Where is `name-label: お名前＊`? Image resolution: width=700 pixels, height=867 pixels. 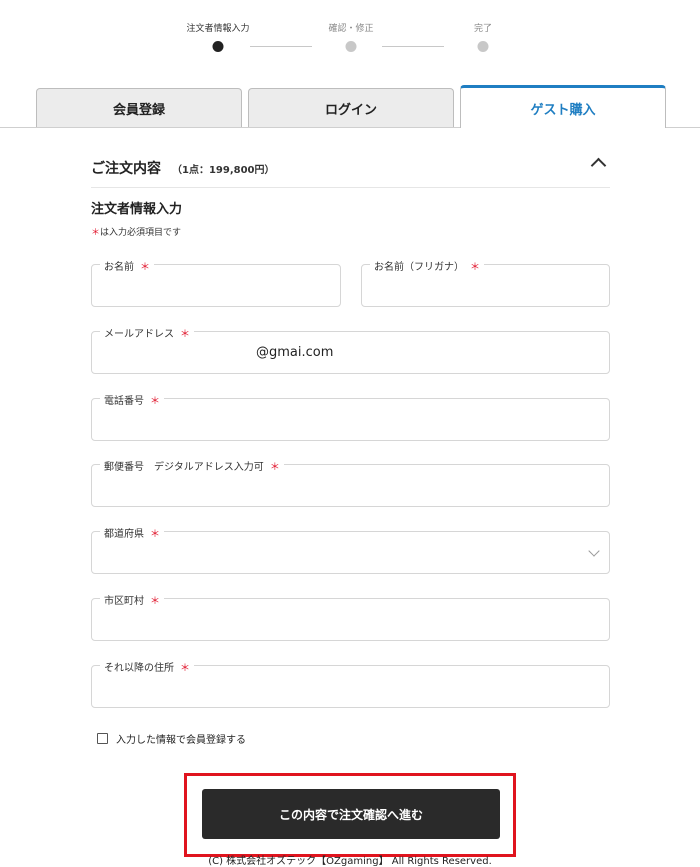
name-label: お名前＊ is located at coordinates (127, 265).